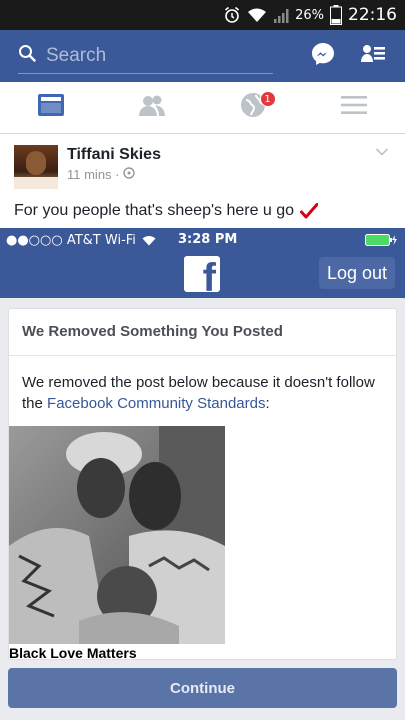 This screenshot has height=720, width=405. I want to click on post-message: For you people that's sheep's here u go, so click(154, 210).